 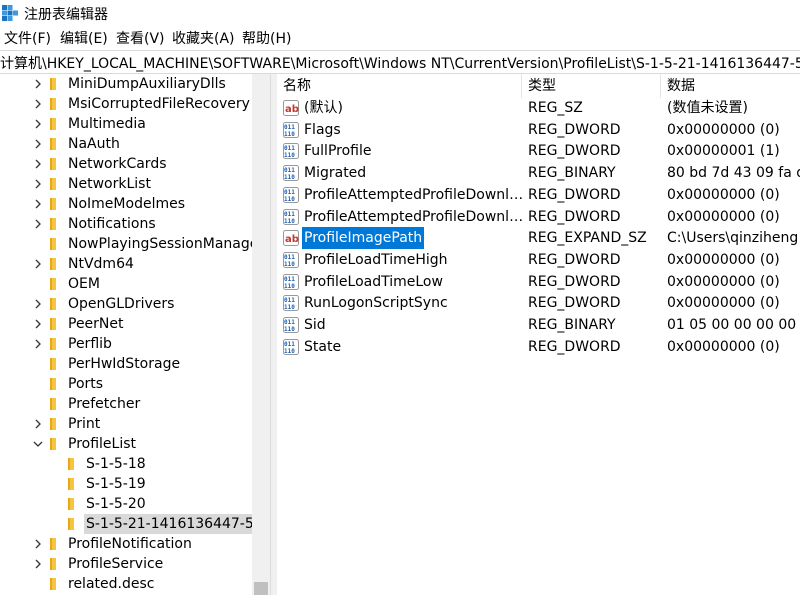 What do you see at coordinates (399, 86) in the screenshot?
I see `column-header-name: 名称` at bounding box center [399, 86].